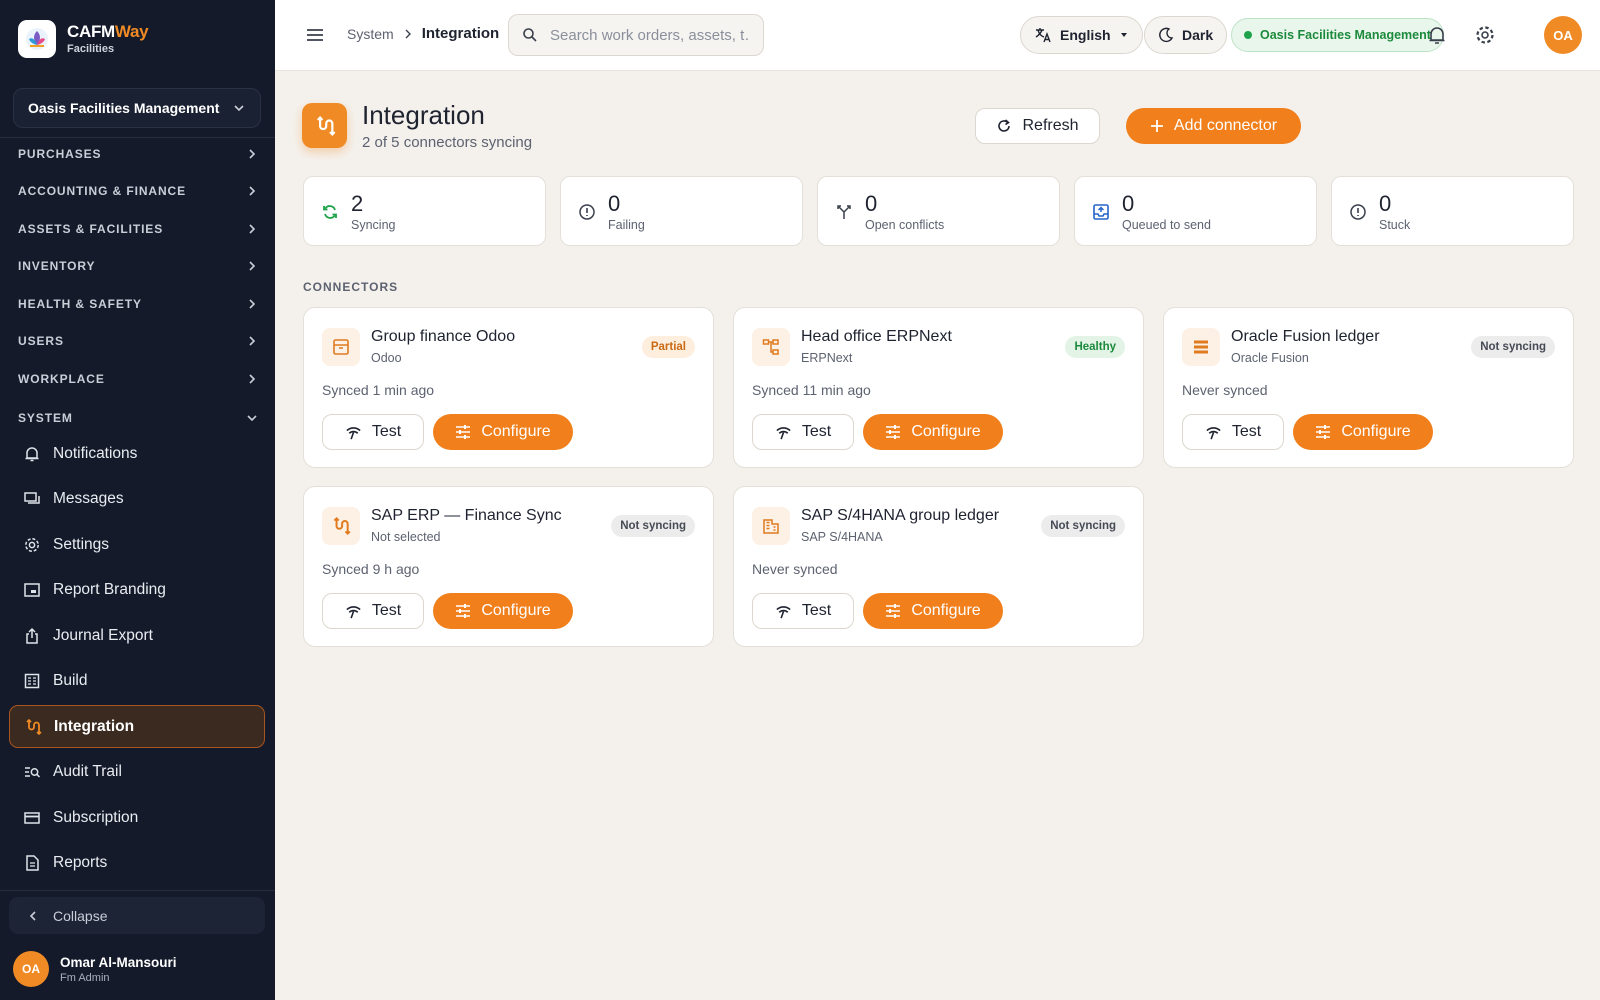  I want to click on connector-title: SAP ERP — Finance Sync, so click(466, 515).